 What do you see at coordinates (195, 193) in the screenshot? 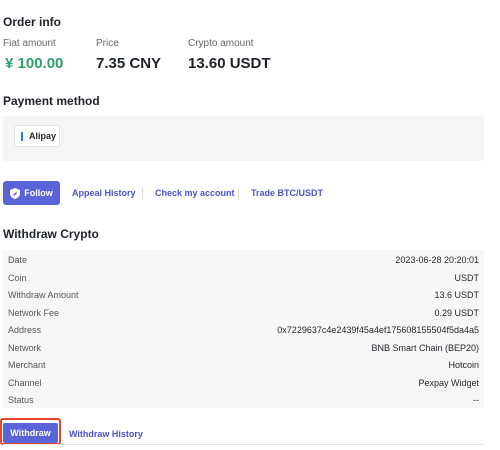
I see `check-my-account-link: Check my account` at bounding box center [195, 193].